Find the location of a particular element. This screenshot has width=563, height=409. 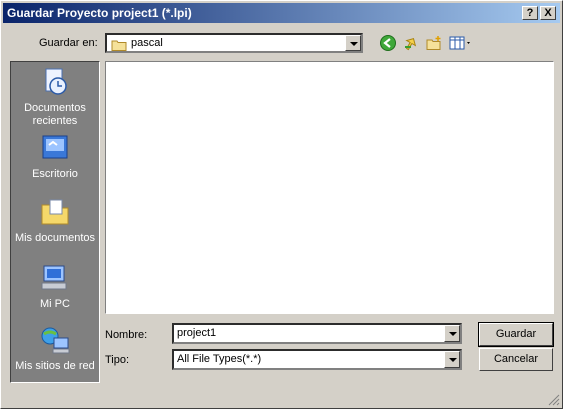

view-menu-icon is located at coordinates (461, 43).